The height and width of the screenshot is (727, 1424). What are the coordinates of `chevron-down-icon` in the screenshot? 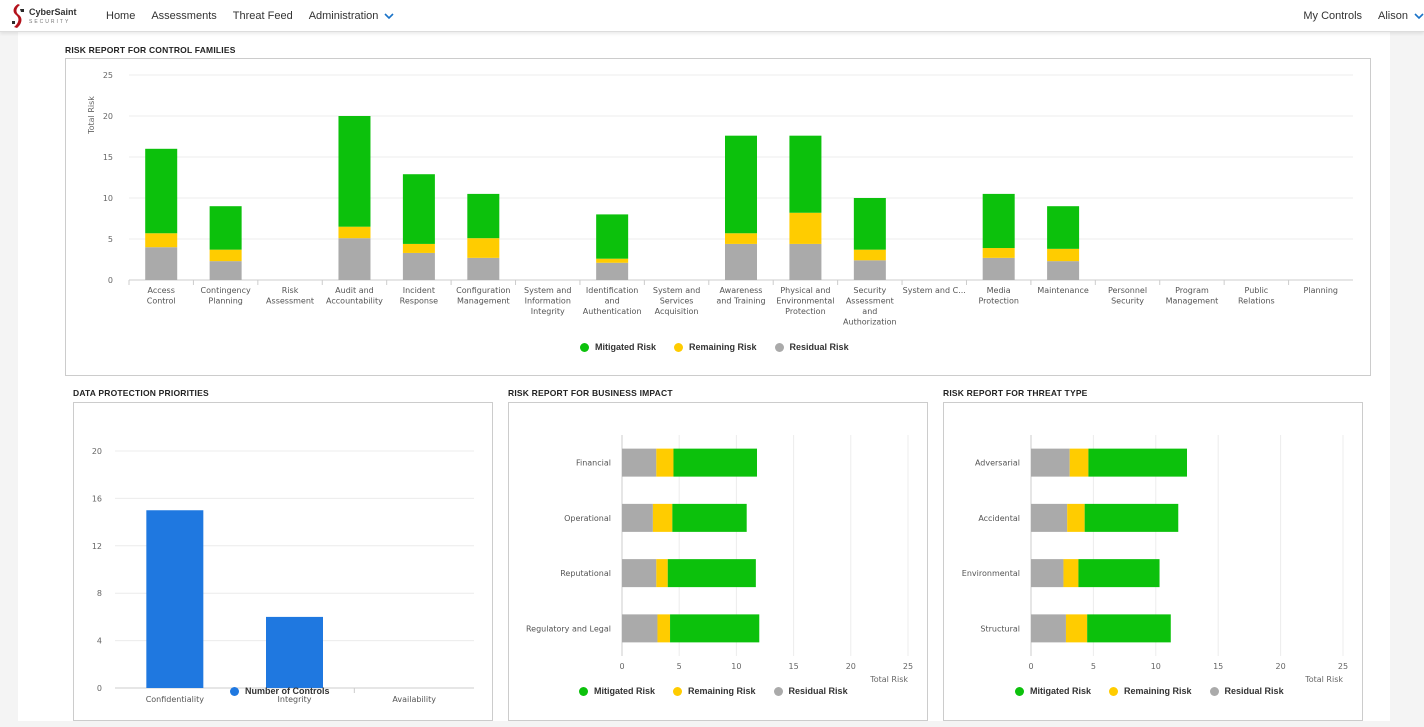 It's located at (1419, 15).